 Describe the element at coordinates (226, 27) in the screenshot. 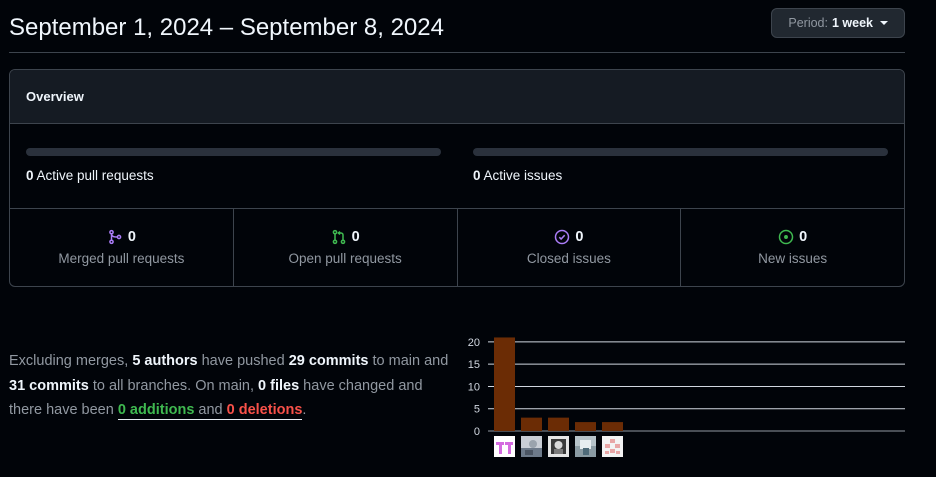

I see `page-title: September 1, 2024 – September 8, 2024` at that location.